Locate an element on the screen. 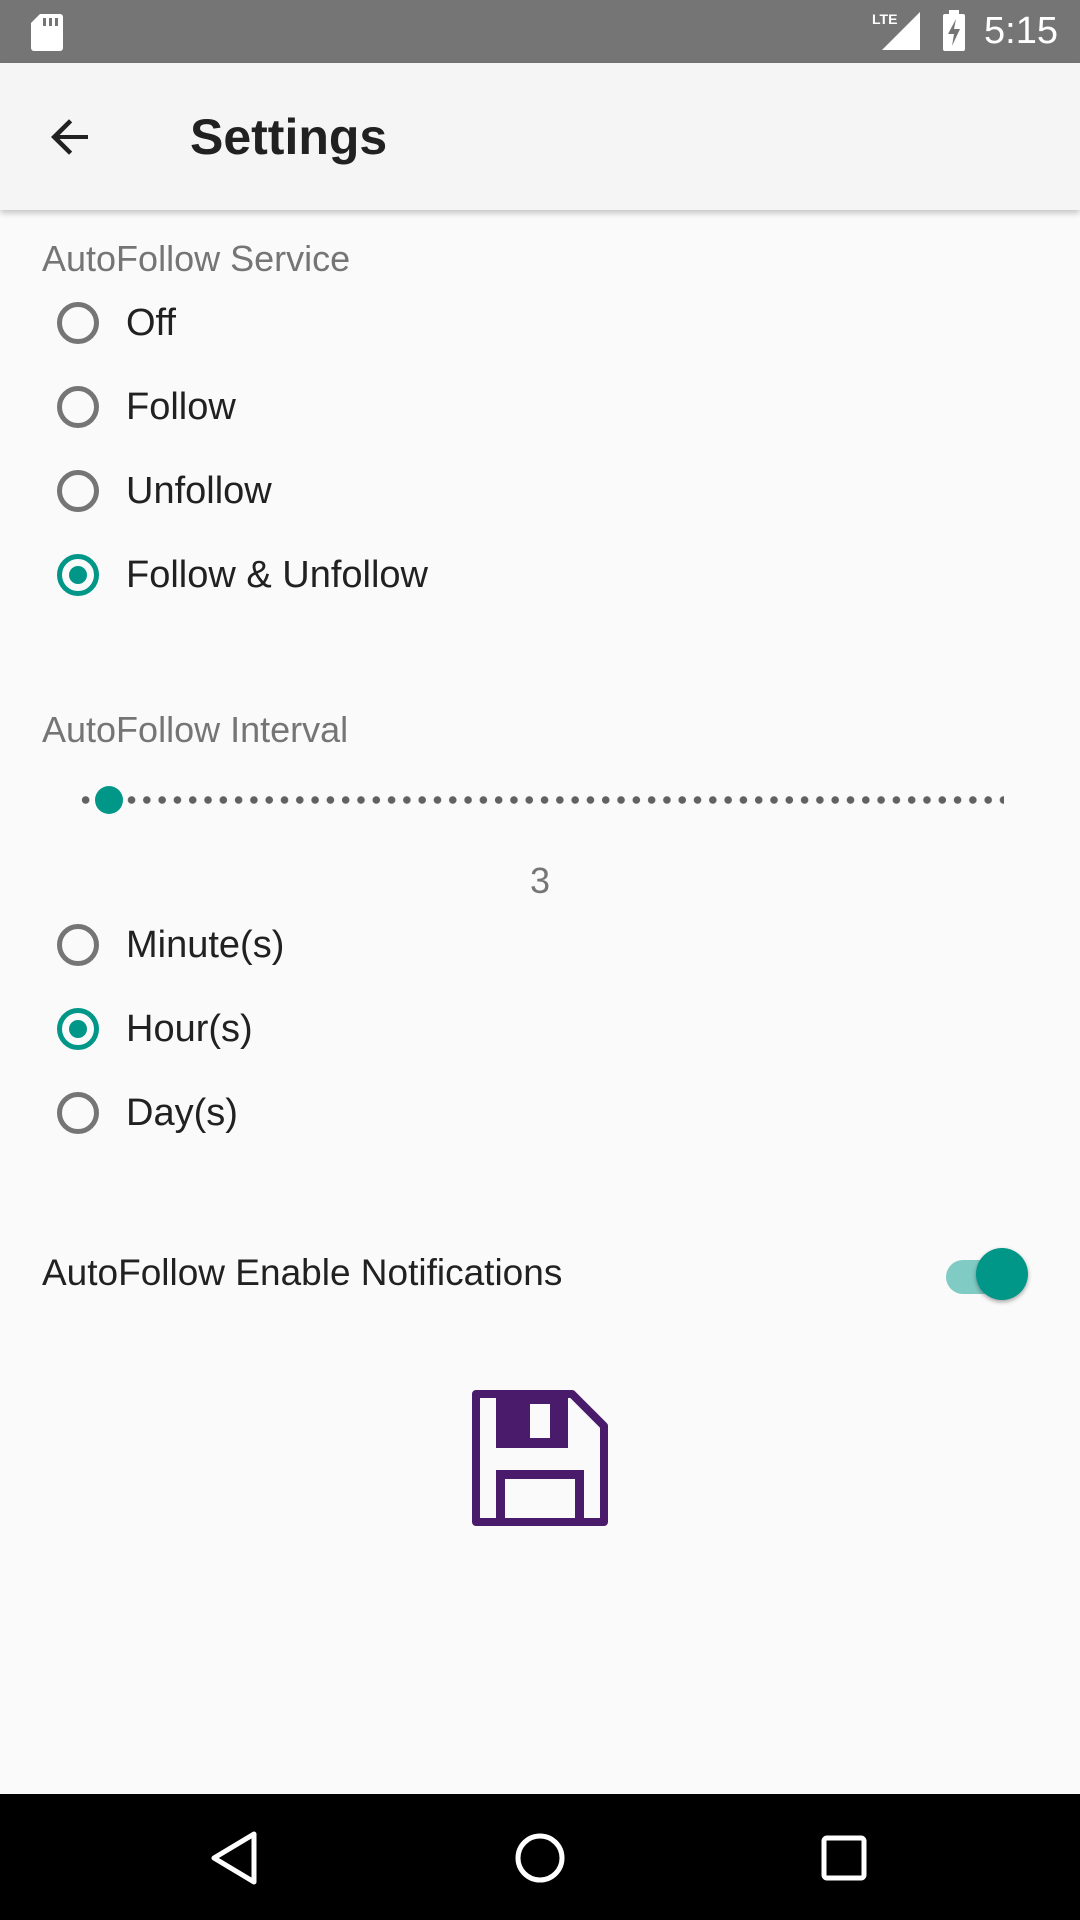  nav-recents-icon is located at coordinates (844, 1858).